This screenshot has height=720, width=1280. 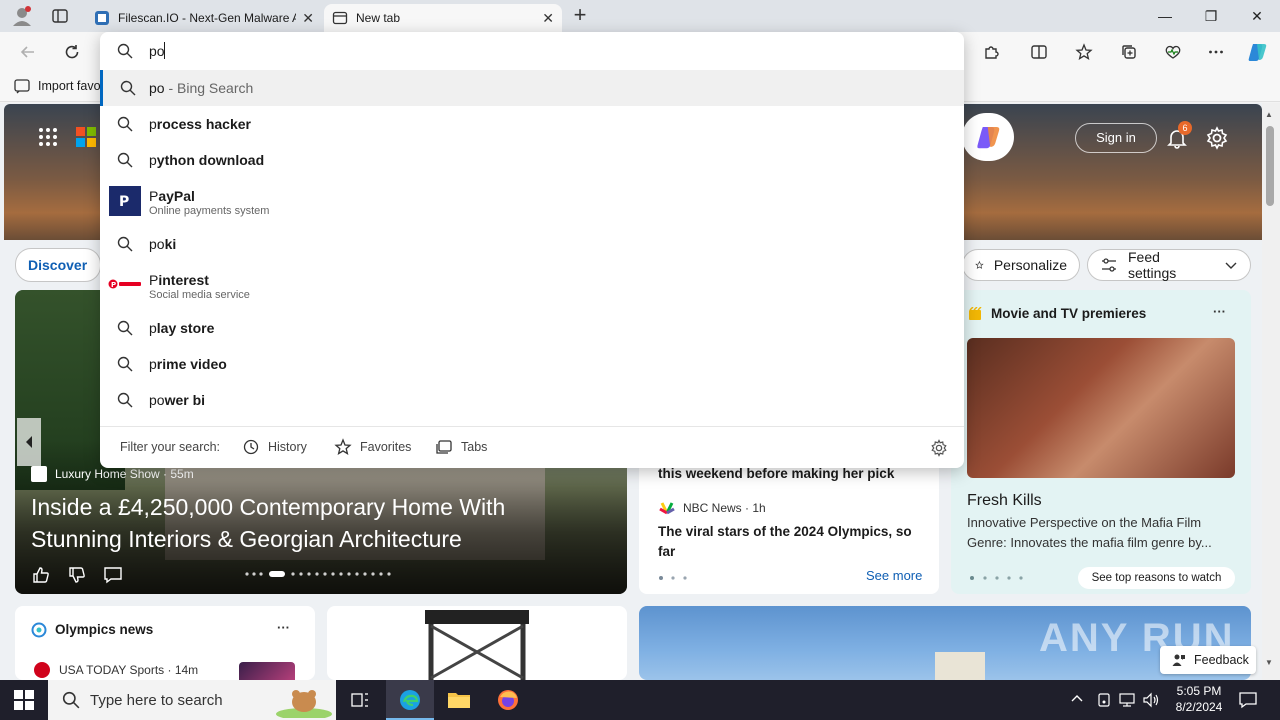 I want to click on suggestion-bing-search: po - Bing Search, so click(x=532, y=88).